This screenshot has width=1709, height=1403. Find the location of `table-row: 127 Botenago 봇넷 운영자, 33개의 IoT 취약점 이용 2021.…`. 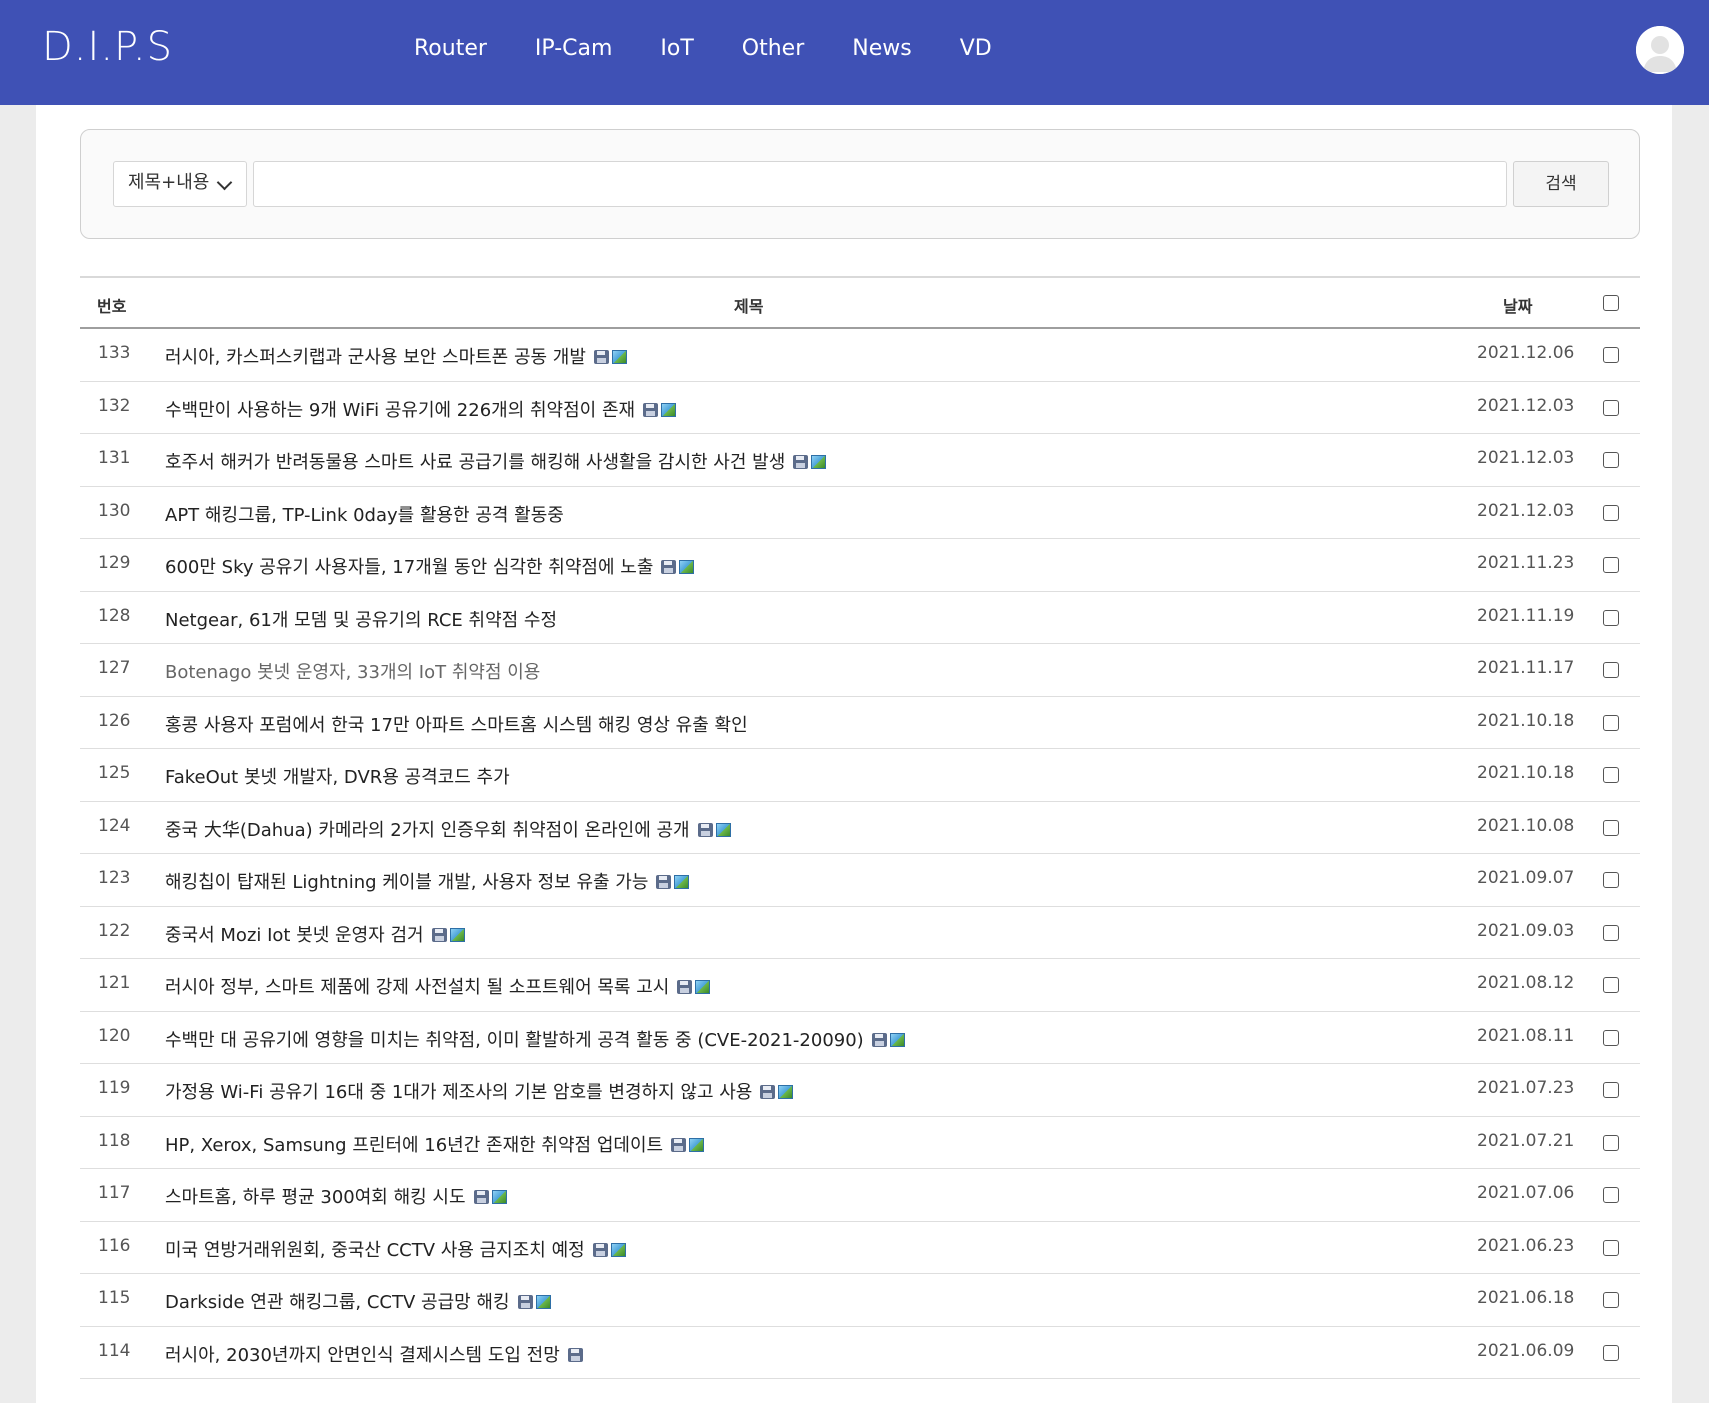

table-row: 127 Botenago 봇넷 운영자, 33개의 IoT 취약점 이용 2021.… is located at coordinates (860, 670).